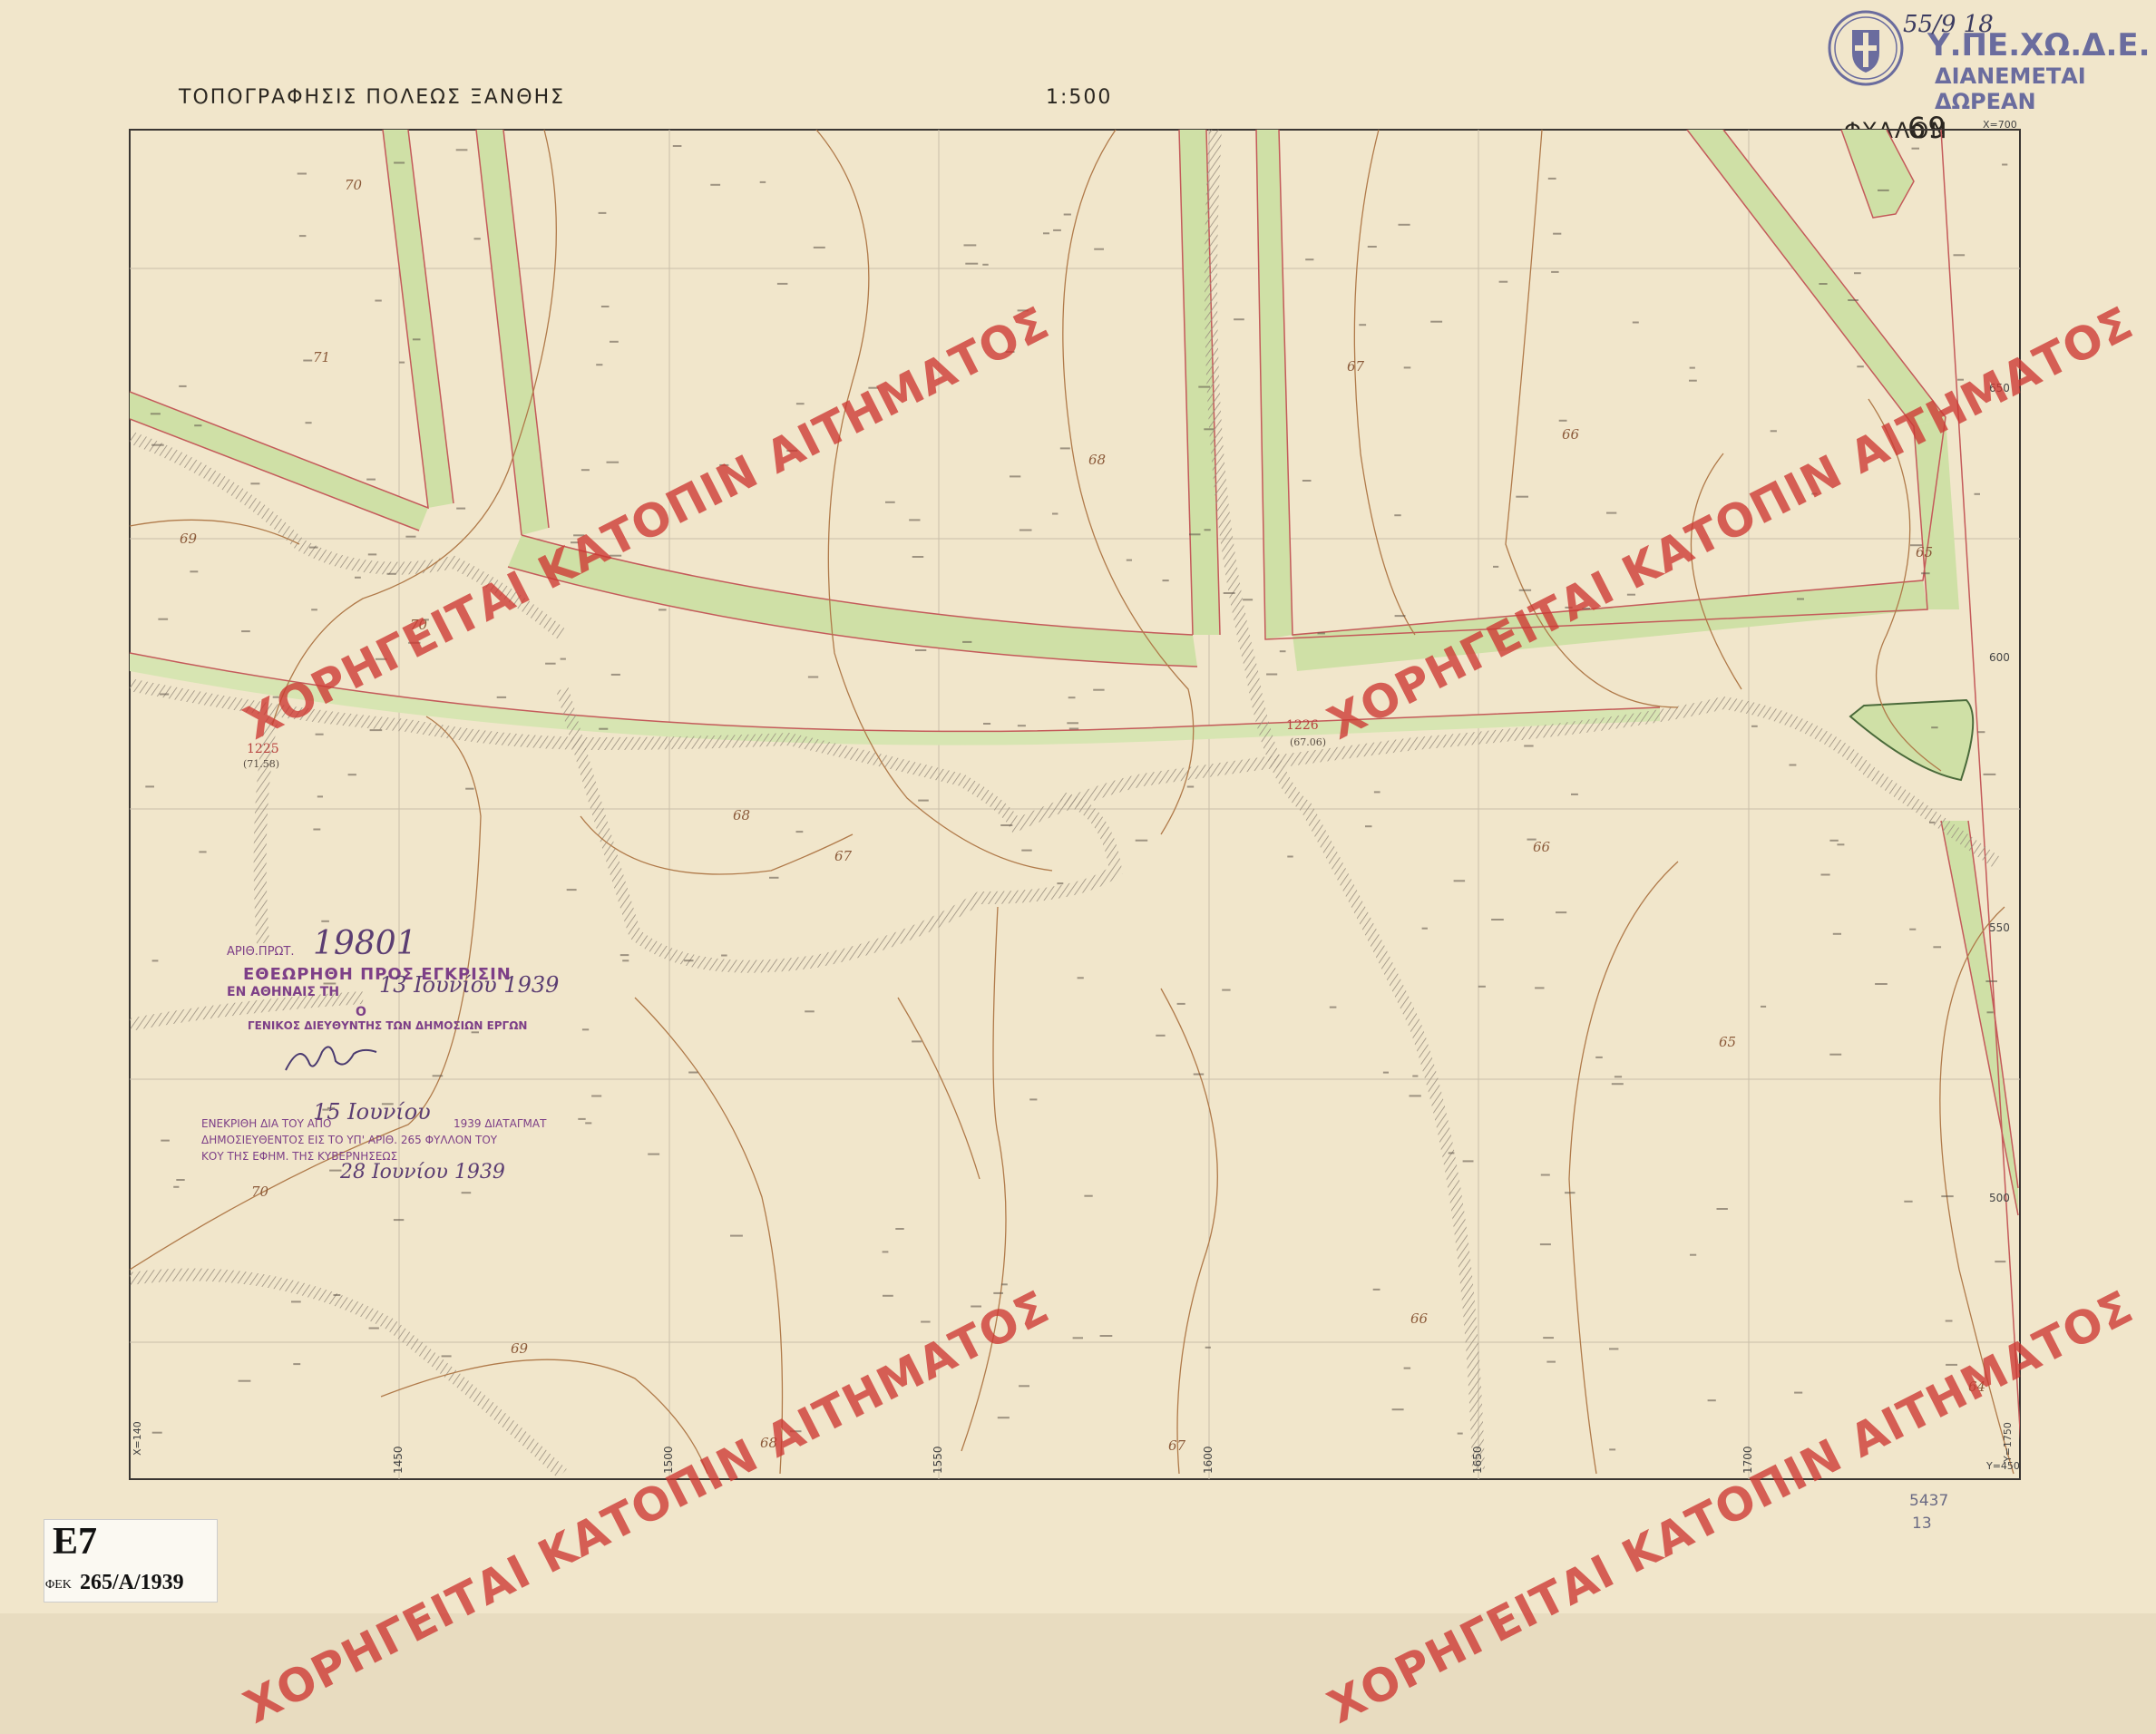 This screenshot has width=2156, height=1734. I want to click on gazette-code: E7, so click(75, 1542).